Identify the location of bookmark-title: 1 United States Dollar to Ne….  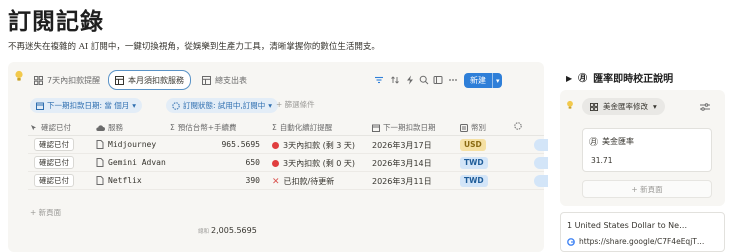
(627, 225).